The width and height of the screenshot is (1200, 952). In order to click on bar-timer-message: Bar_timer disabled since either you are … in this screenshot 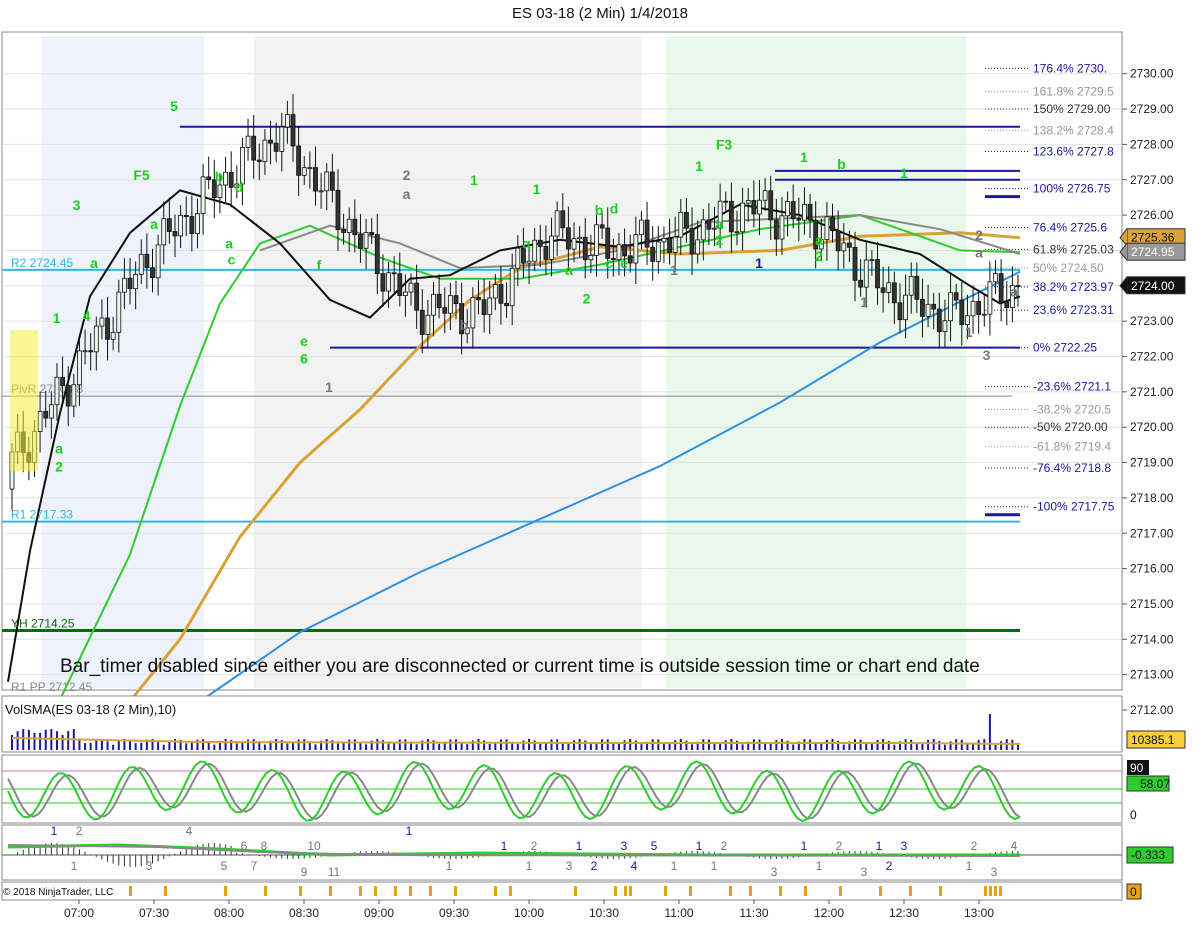, I will do `click(520, 666)`.